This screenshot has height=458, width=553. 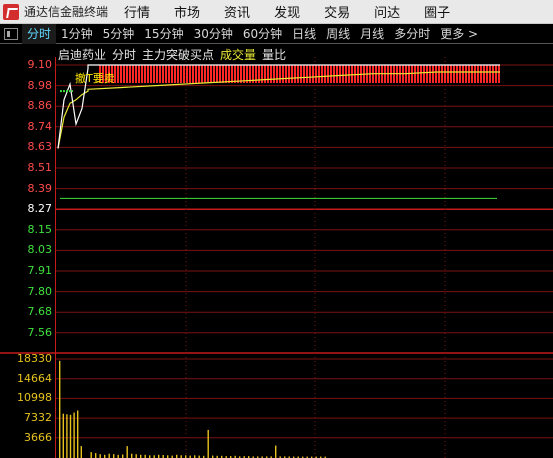 What do you see at coordinates (38, 418) in the screenshot?
I see `volume-tick-label: 7332` at bounding box center [38, 418].